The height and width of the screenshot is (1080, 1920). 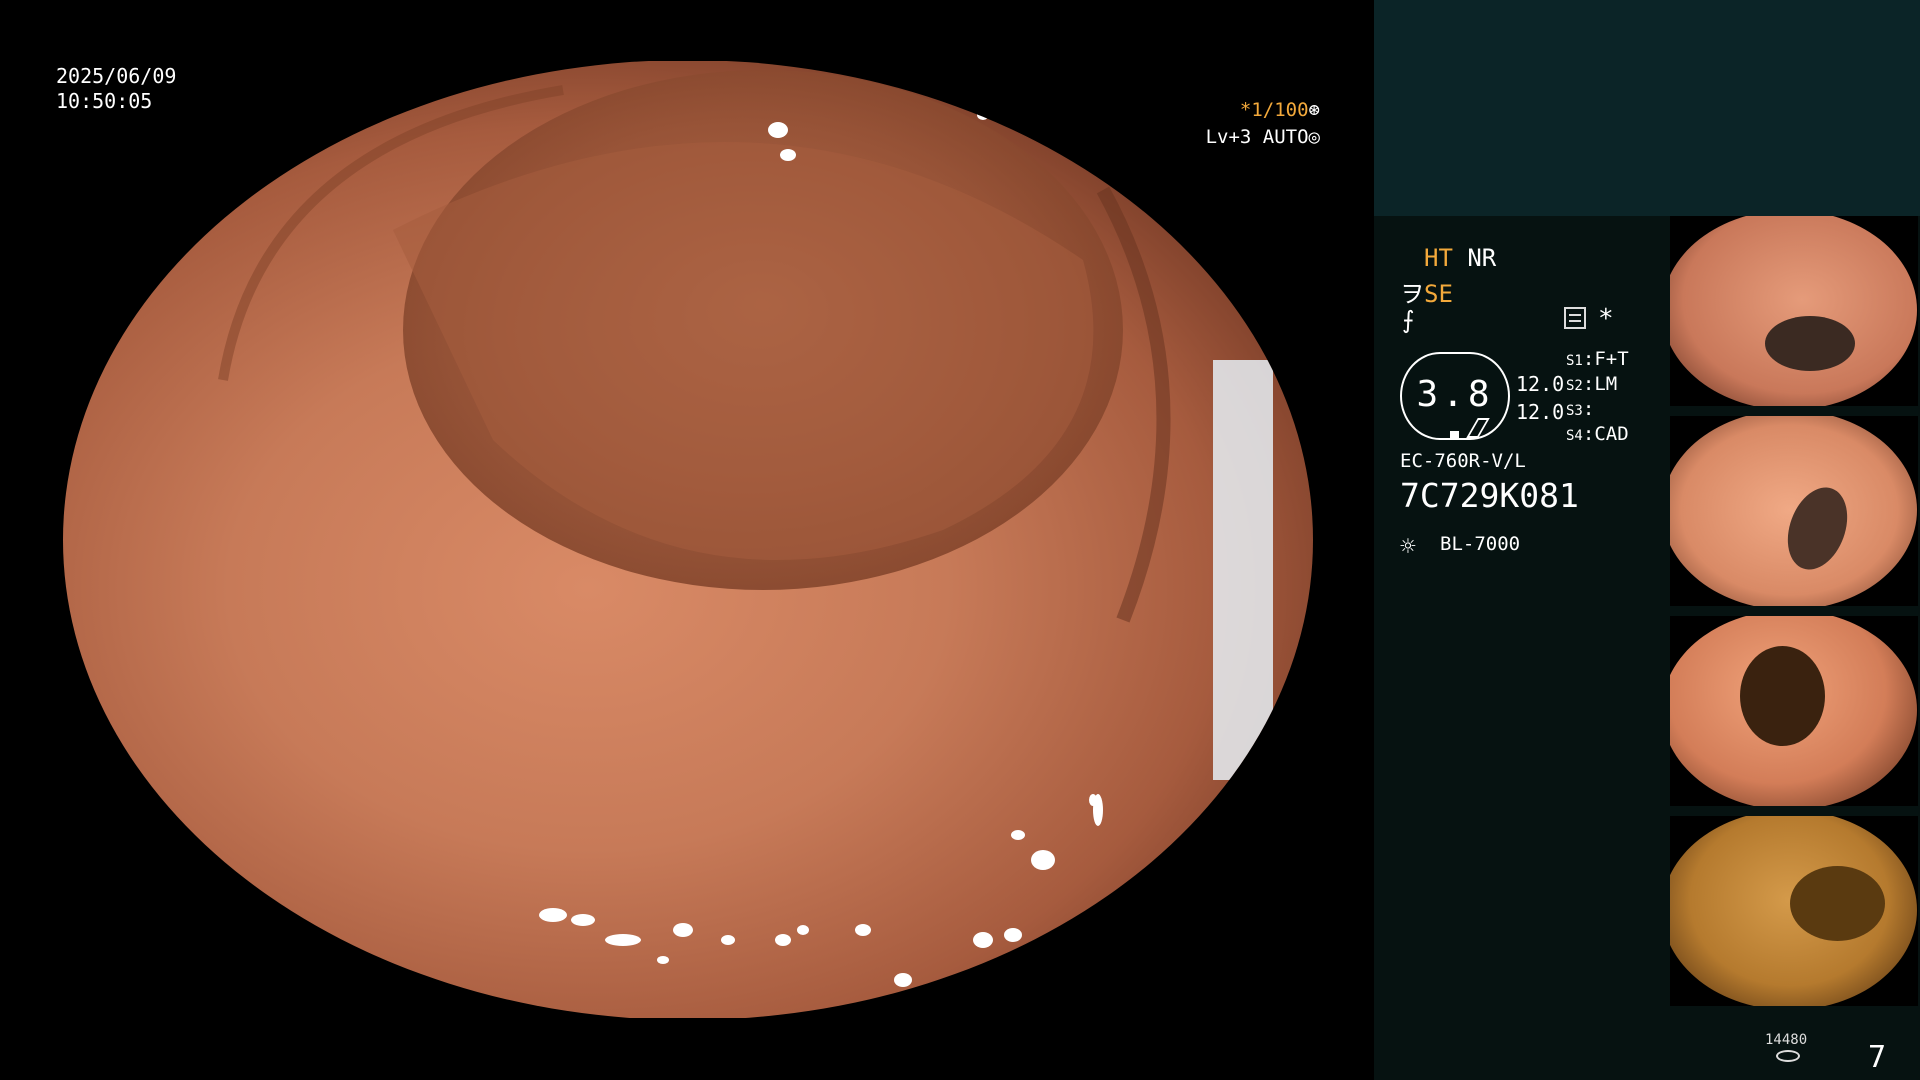 I want to click on aperture-icon: ⊛, so click(x=1314, y=110).